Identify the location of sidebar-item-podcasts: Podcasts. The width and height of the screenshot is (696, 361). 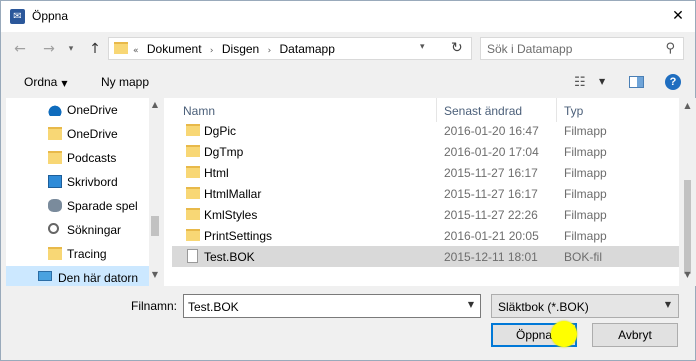
(76, 158).